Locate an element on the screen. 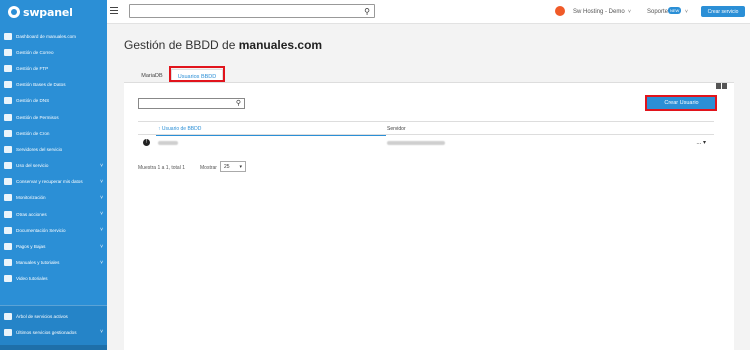 The image size is (750, 350). sidebar-item: Gestión de FTP is located at coordinates (53, 68).